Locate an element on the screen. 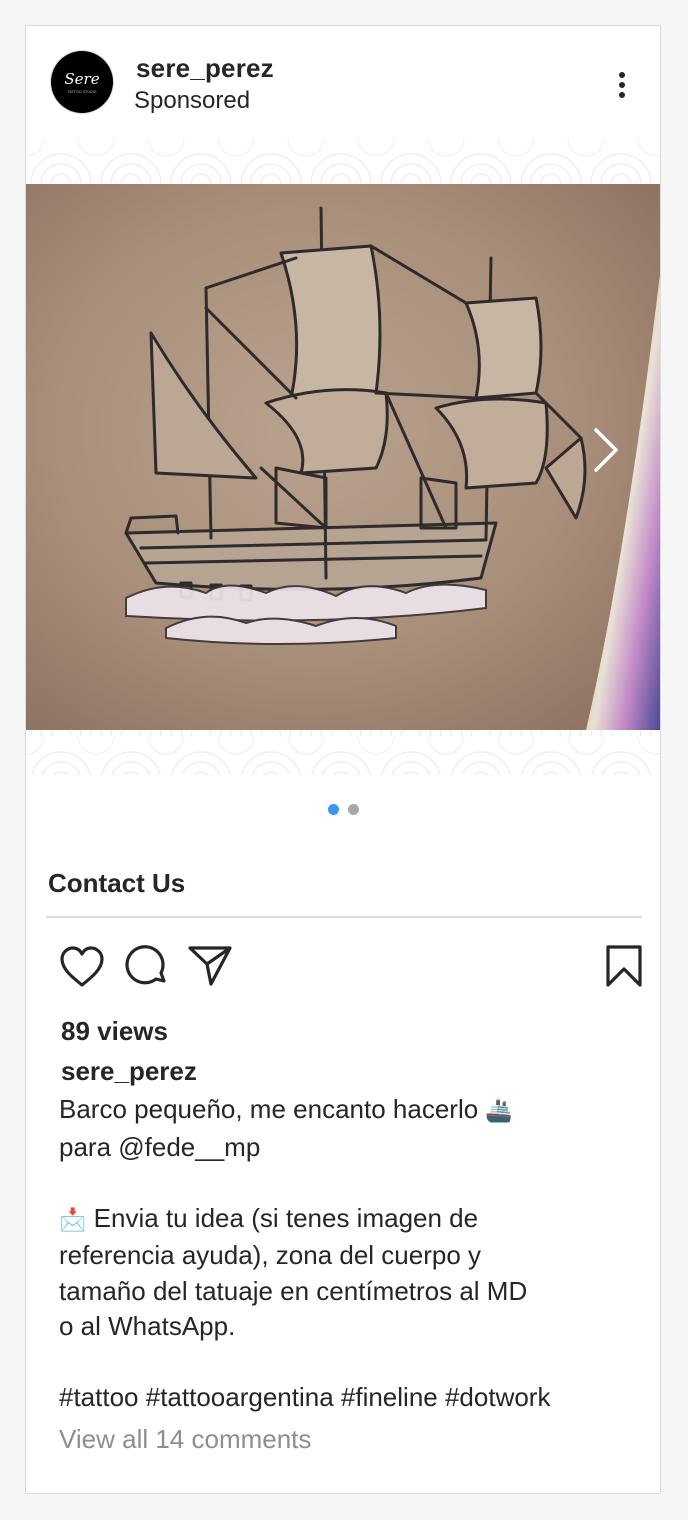 This screenshot has width=688, height=1520. cta-divider is located at coordinates (344, 917).